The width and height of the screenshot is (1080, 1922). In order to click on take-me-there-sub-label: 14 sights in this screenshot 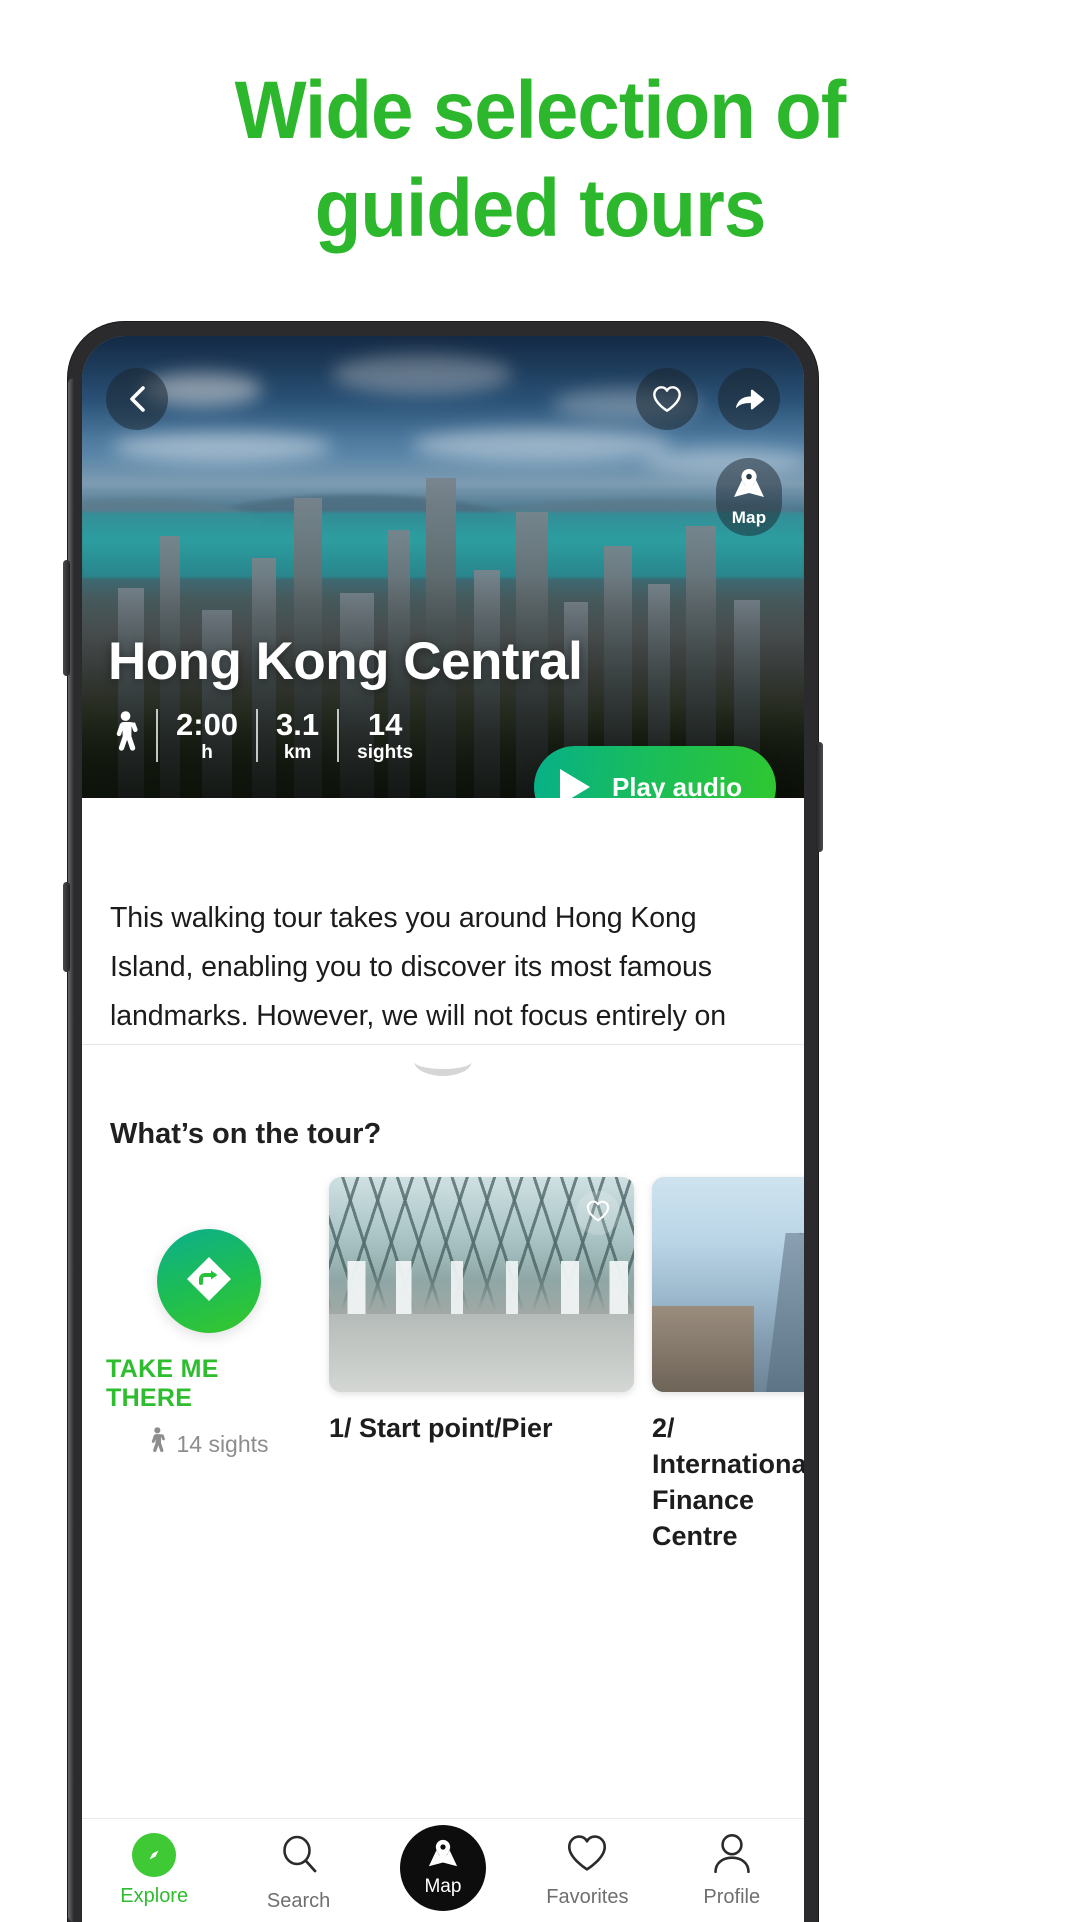, I will do `click(222, 1443)`.